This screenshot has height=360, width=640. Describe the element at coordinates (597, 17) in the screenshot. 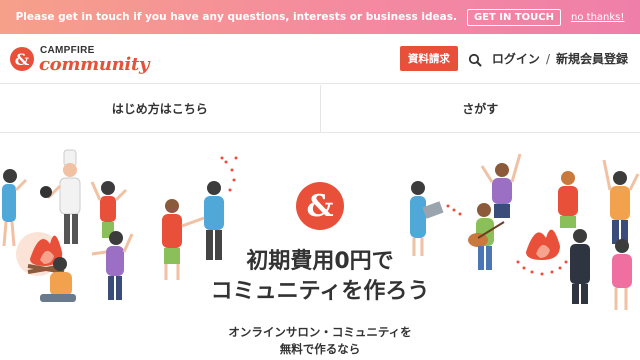

I see `no-thanks-link: no thanks!` at that location.